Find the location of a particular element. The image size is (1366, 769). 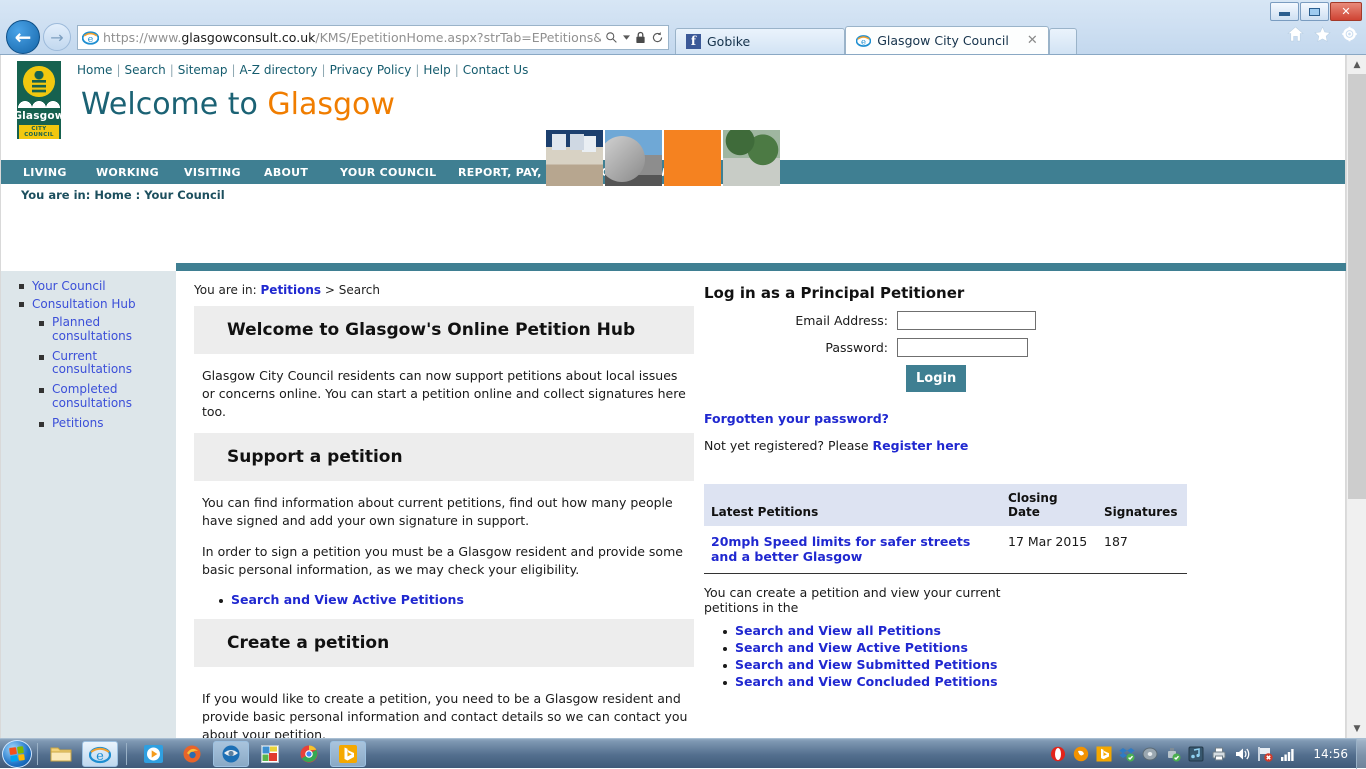

sidebar-item-consultation-hub: Consultation Hub is located at coordinates (88, 304).